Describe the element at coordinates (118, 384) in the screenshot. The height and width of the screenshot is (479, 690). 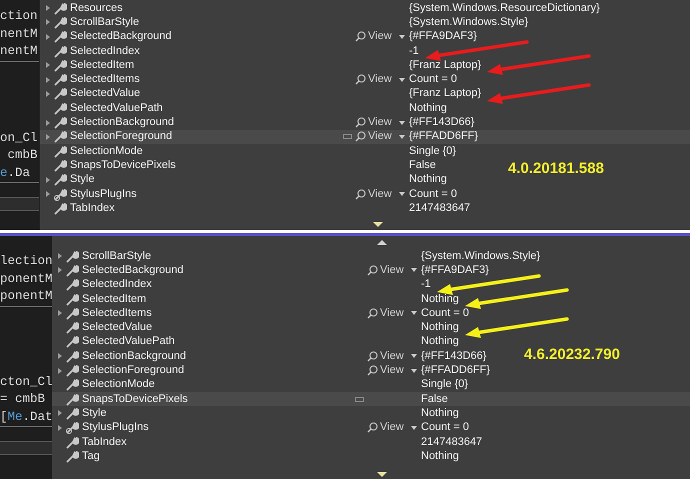
I see `property-name: SelectionMode` at that location.